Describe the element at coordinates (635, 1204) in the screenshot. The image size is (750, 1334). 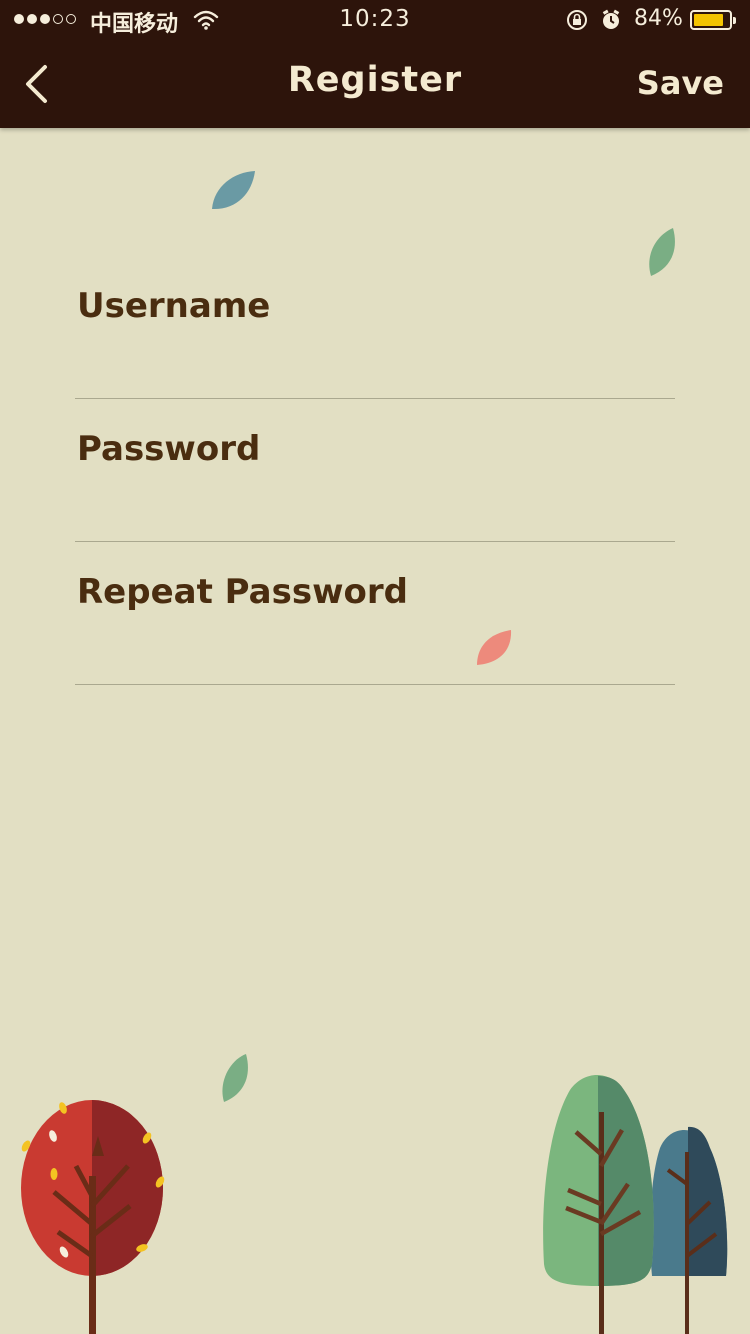
I see `green-blue-trees-icon` at that location.